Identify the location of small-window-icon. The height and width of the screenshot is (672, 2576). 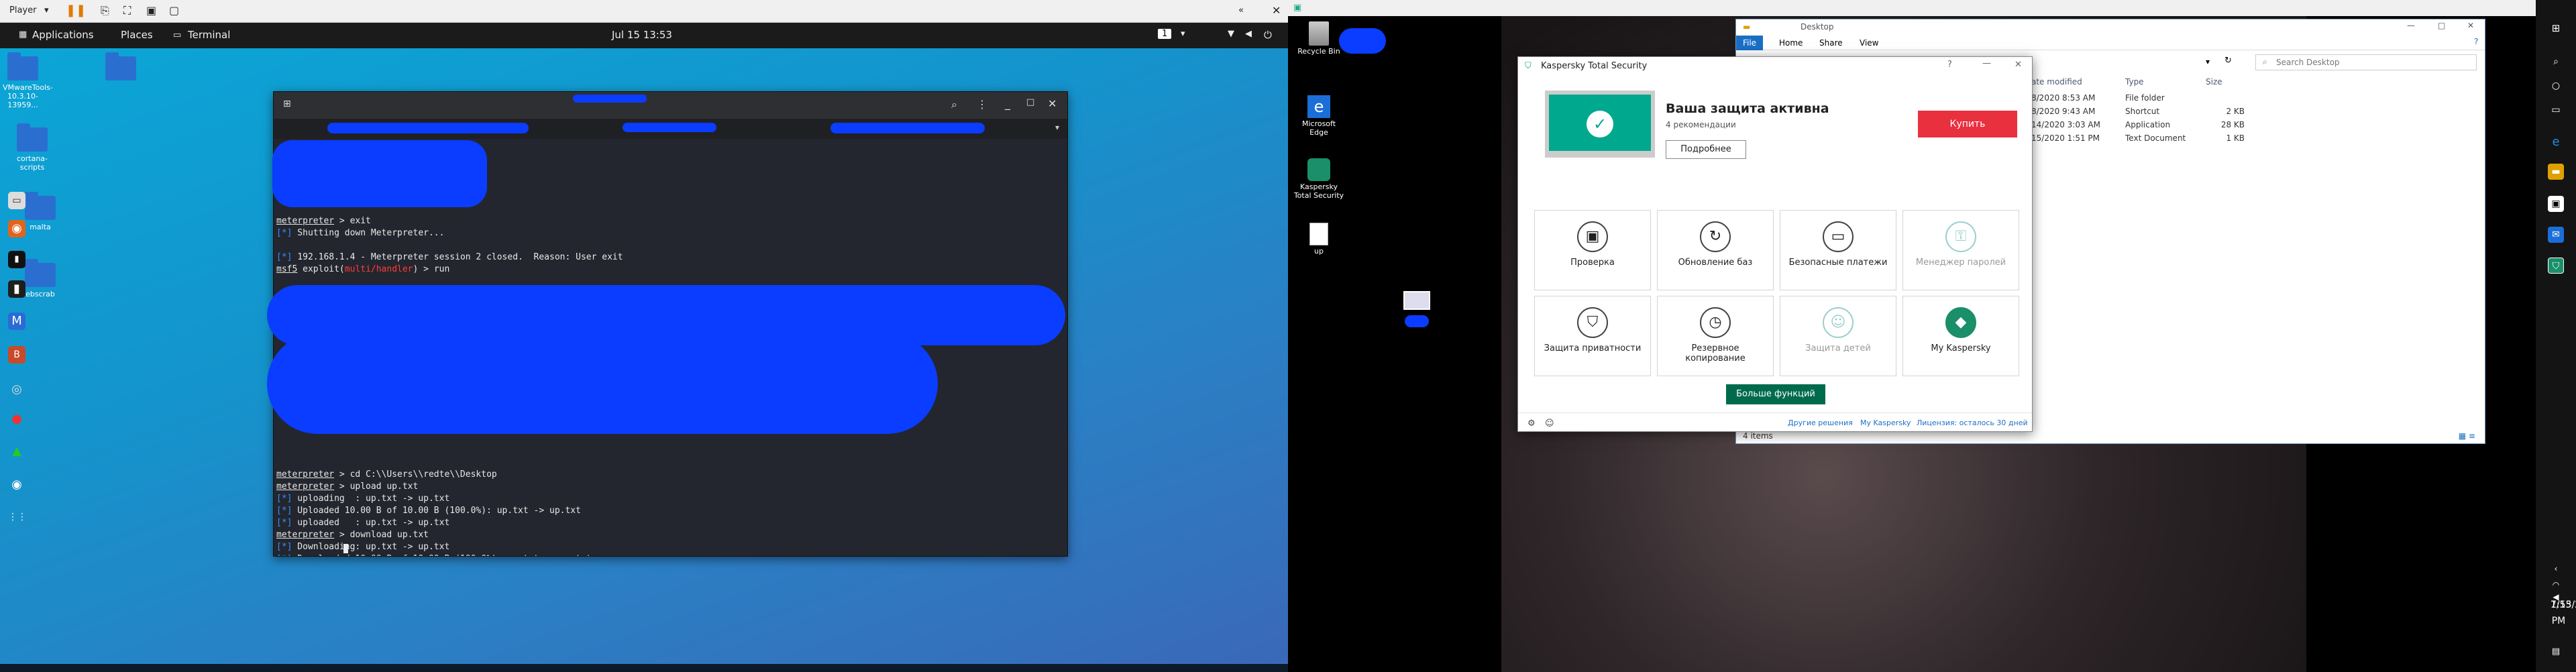
(1416, 300).